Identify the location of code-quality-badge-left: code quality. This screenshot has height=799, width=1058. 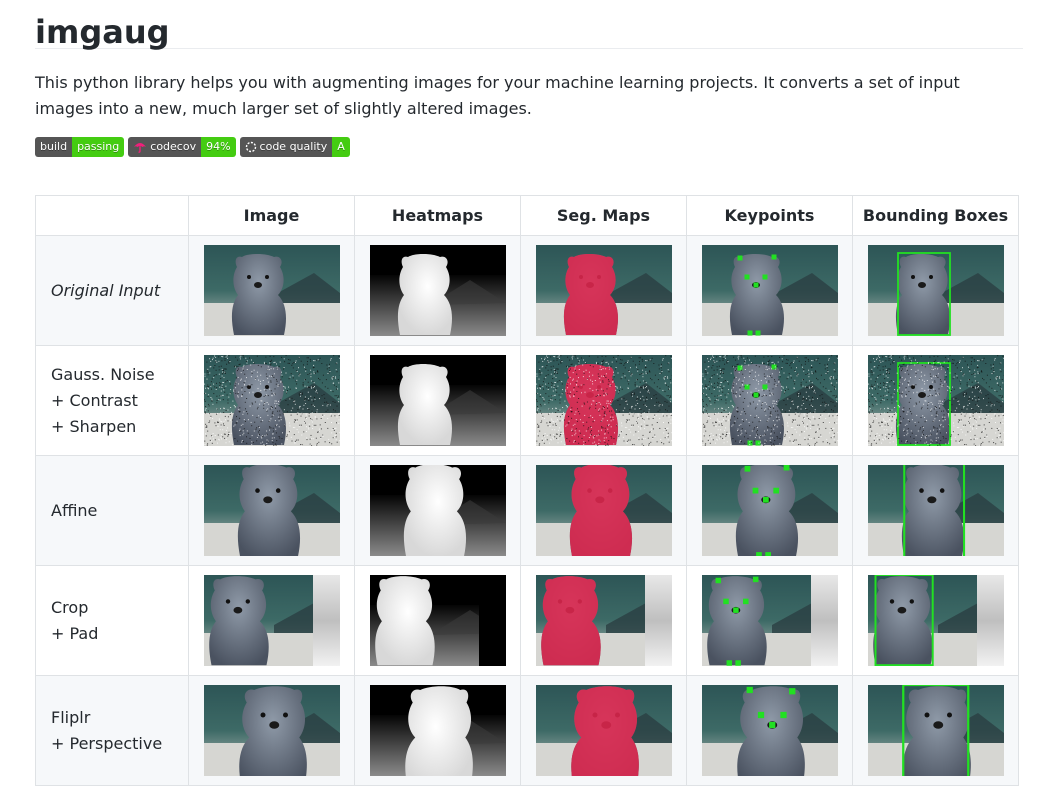
(286, 147).